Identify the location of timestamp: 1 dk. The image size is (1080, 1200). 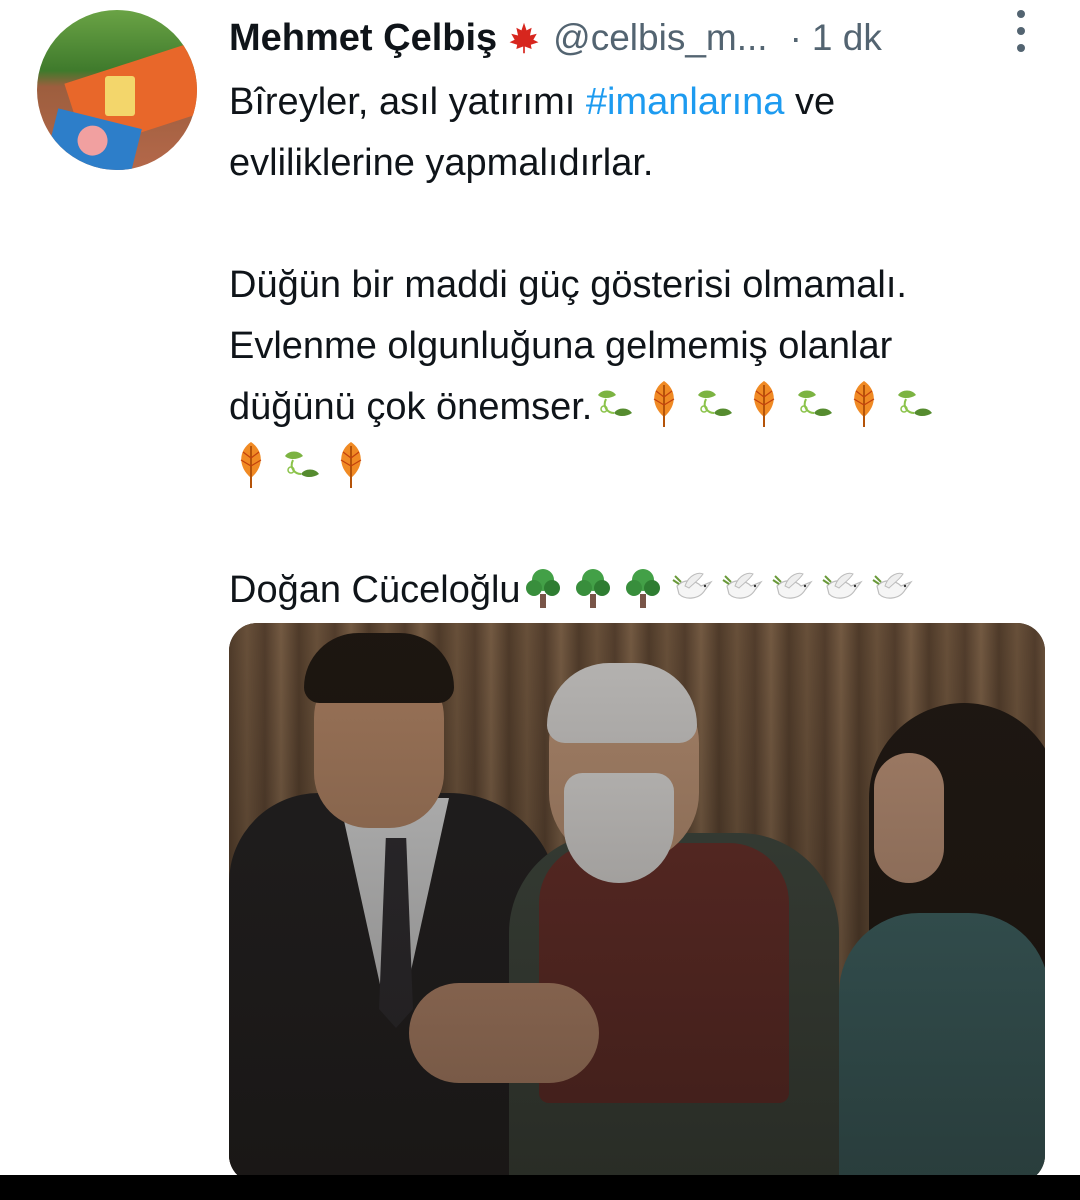
(847, 38).